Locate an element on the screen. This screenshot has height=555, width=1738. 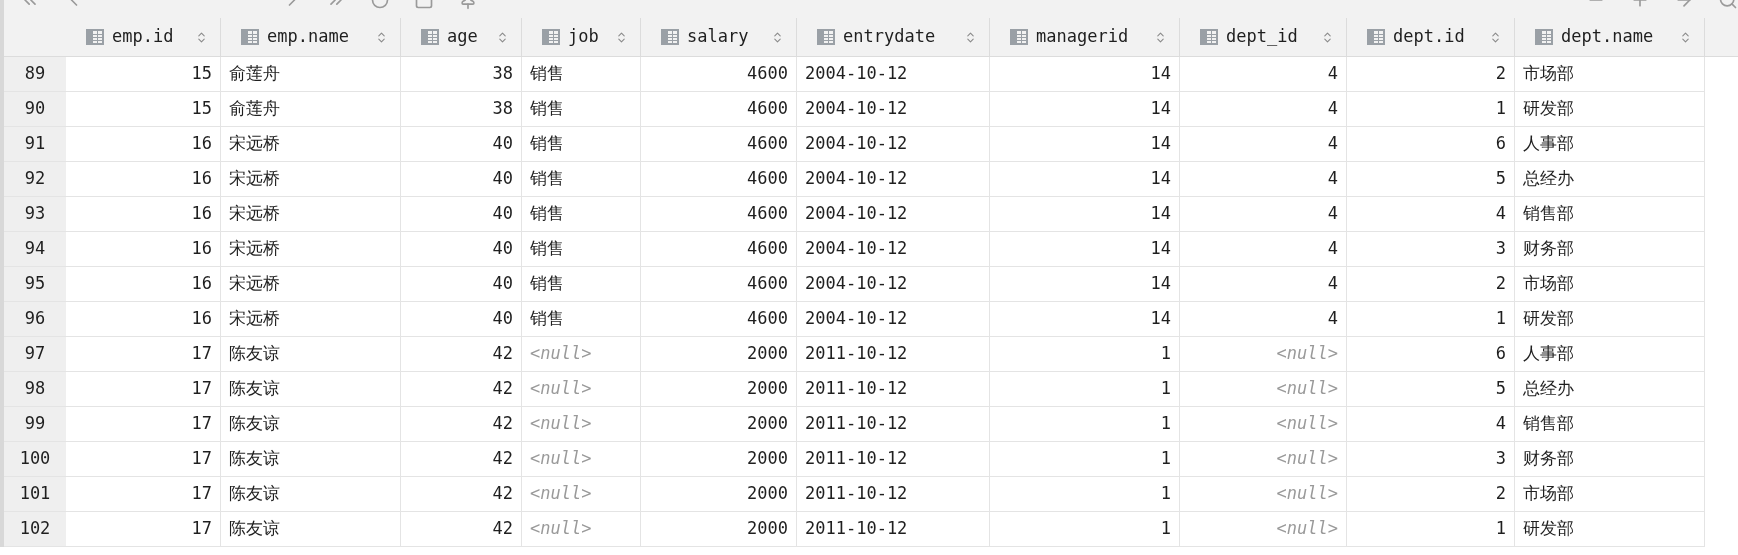
column-header: age is located at coordinates (461, 37).